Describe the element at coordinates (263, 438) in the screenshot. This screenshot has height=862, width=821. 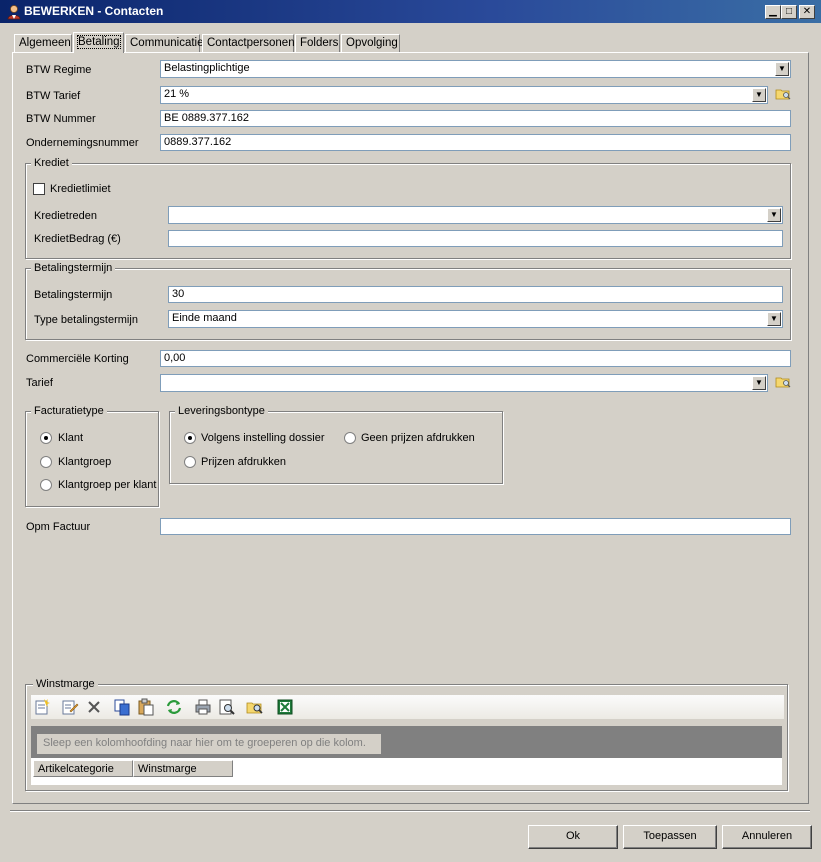
I see `leveringsbontype-option-label: Volgens instelling dossier` at that location.